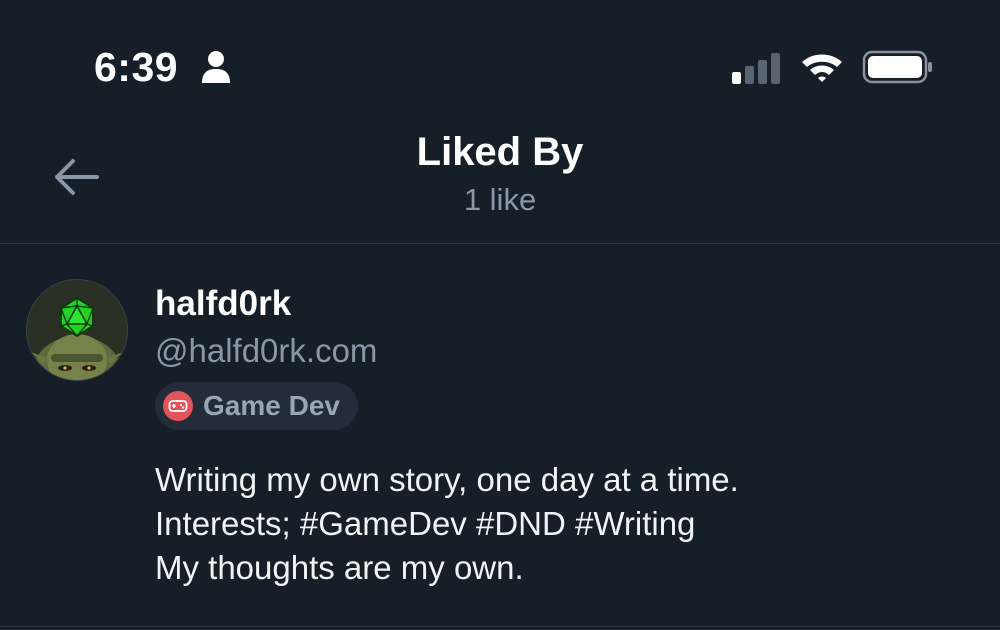 This screenshot has height=630, width=1000. Describe the element at coordinates (178, 406) in the screenshot. I see `gamepad-icon` at that location.